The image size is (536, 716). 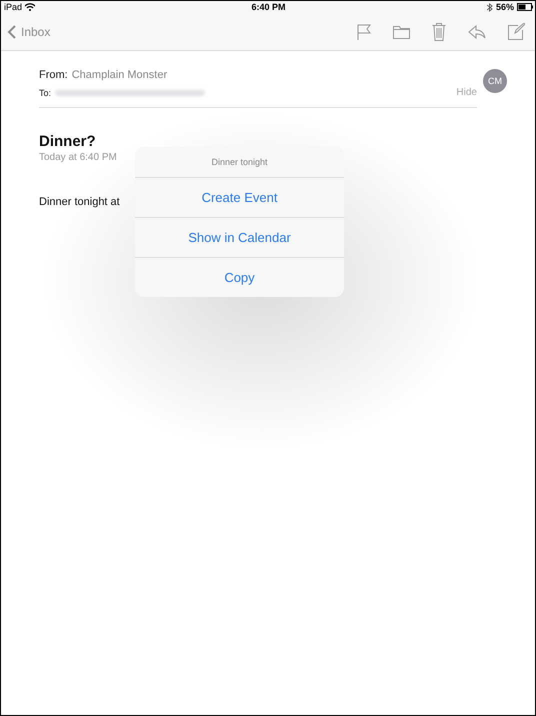 I want to click on compose-icon, so click(x=516, y=31).